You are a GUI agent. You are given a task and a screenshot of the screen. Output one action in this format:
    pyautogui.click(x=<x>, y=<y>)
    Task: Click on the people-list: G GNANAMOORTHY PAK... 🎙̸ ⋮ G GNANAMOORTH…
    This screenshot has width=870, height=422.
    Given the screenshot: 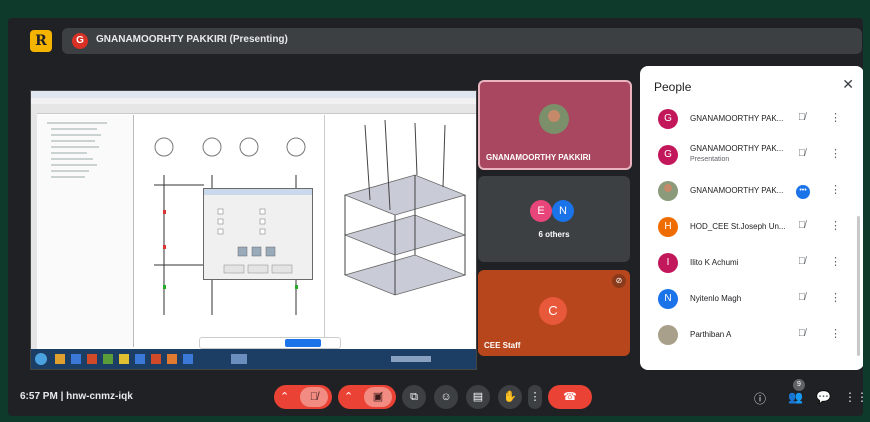 What is the action you would take?
    pyautogui.click(x=750, y=228)
    